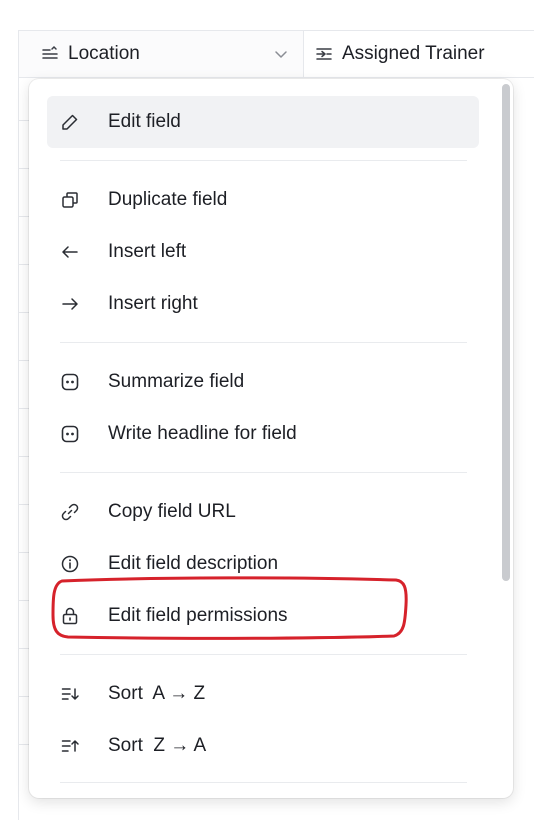 The width and height of the screenshot is (534, 820). Describe the element at coordinates (161, 54) in the screenshot. I see `column-header-location: Location` at that location.